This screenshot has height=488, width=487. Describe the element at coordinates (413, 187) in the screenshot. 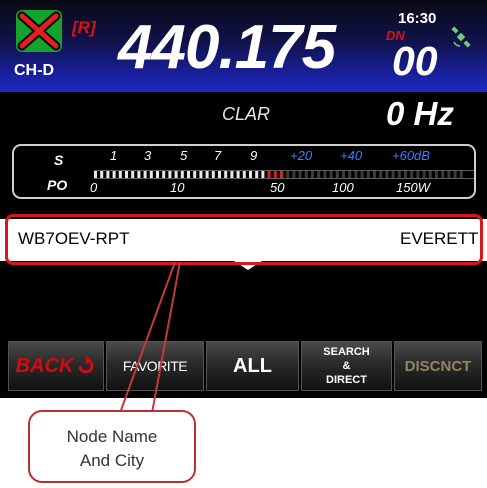

I see `po-tick-label: 150W` at that location.